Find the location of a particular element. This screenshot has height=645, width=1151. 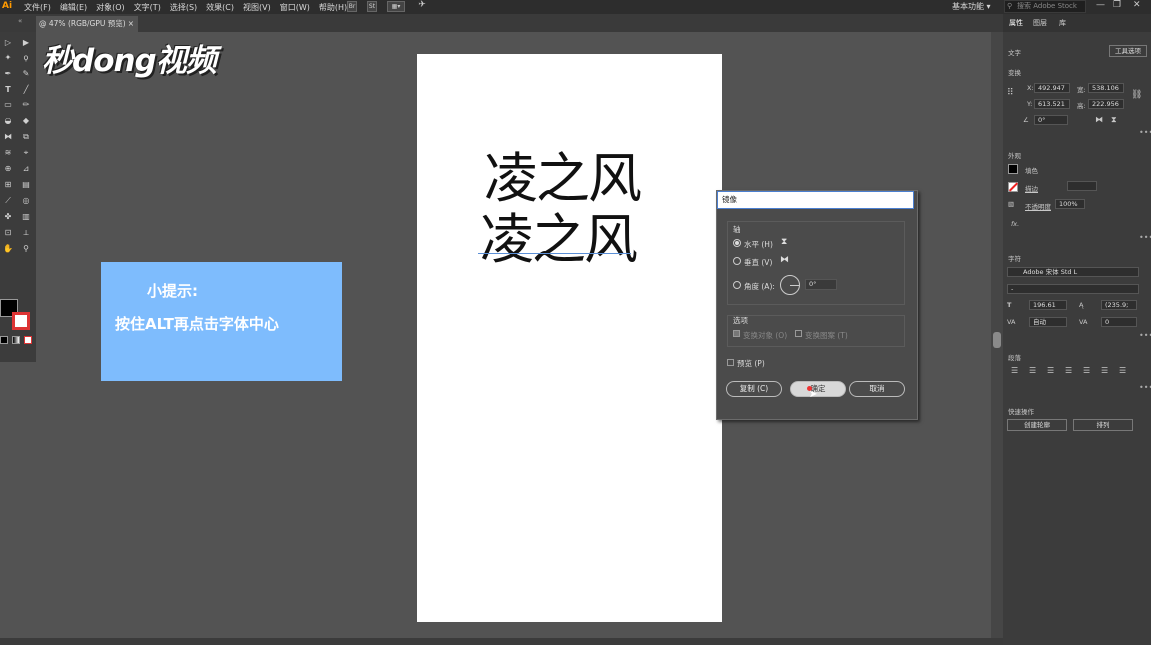

gpu-performance-icon: ✈ is located at coordinates (422, 6).